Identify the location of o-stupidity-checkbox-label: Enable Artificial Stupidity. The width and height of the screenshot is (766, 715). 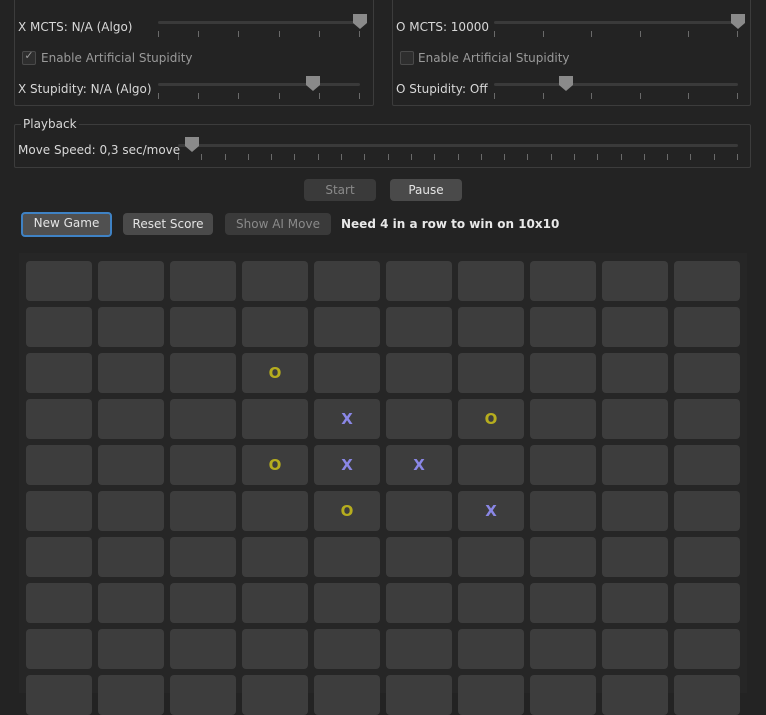
(494, 58).